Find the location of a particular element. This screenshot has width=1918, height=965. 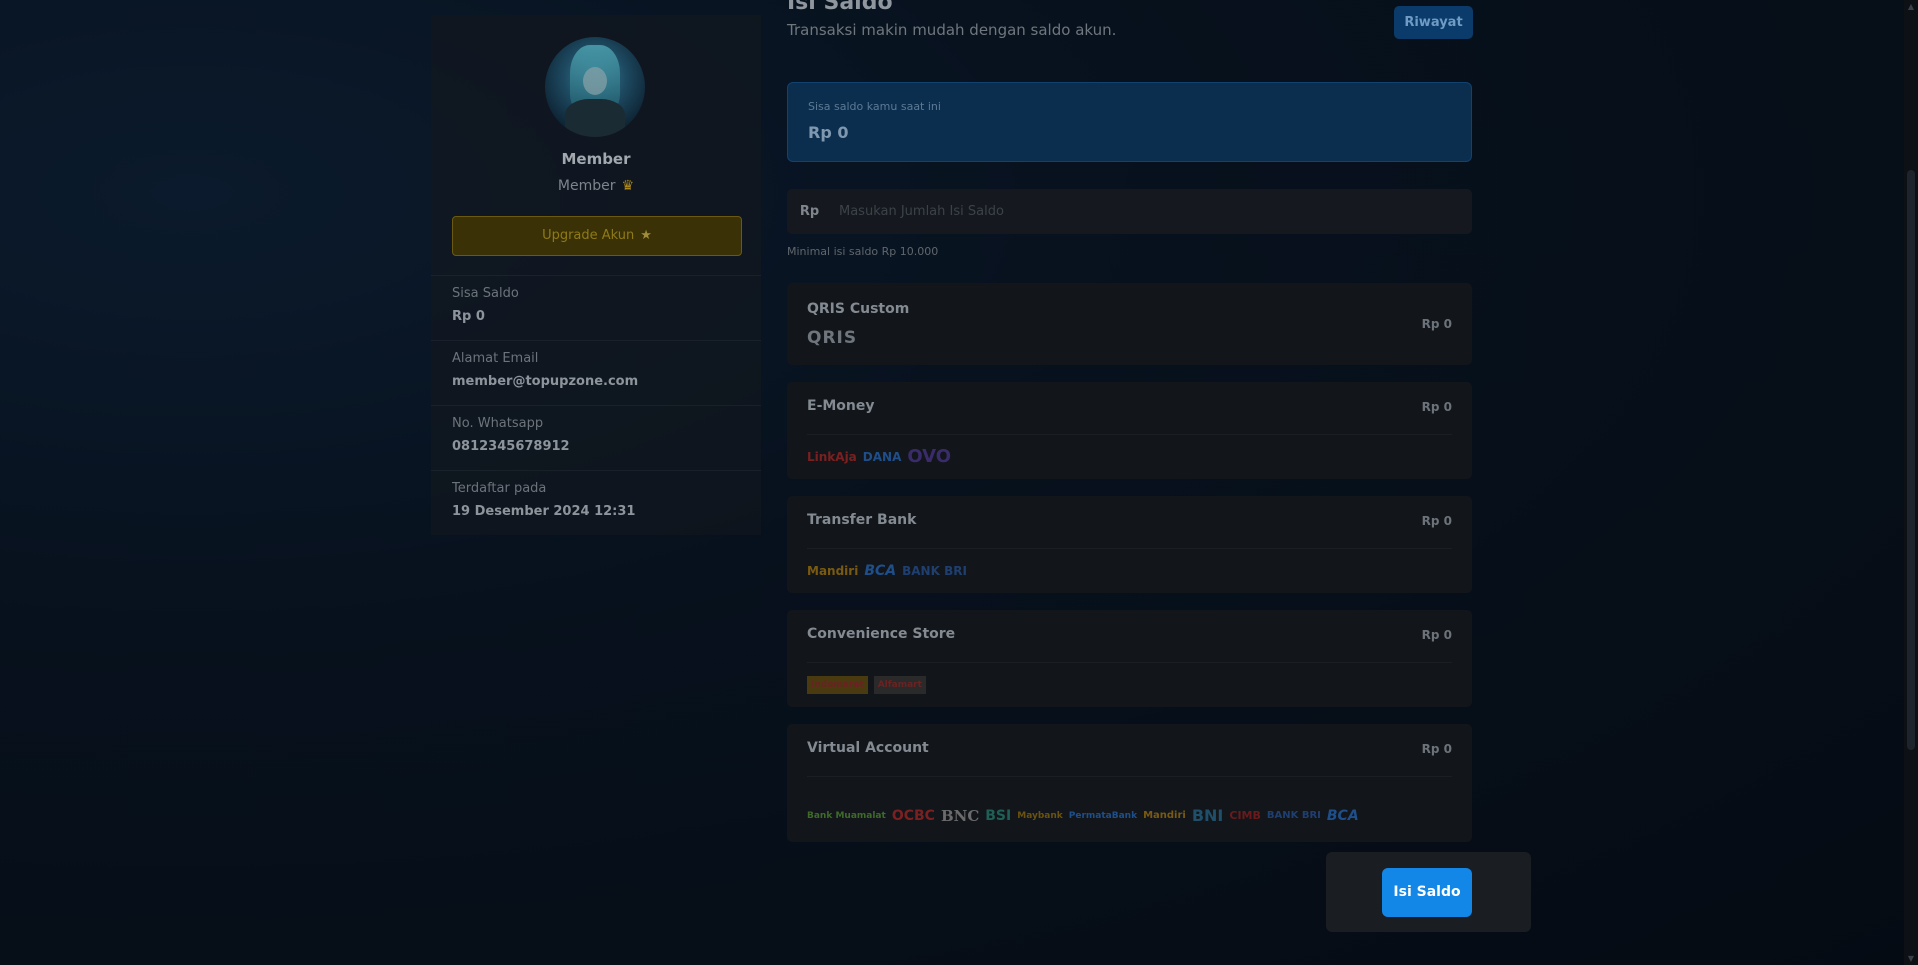

scrollbar: ▲ ▼ is located at coordinates (1911, 482).